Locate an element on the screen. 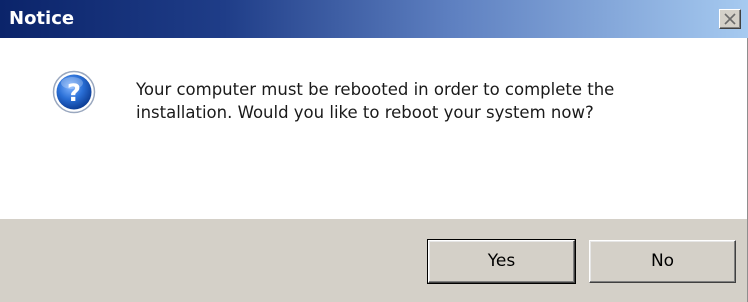 The width and height of the screenshot is (748, 302). close-button is located at coordinates (730, 19).